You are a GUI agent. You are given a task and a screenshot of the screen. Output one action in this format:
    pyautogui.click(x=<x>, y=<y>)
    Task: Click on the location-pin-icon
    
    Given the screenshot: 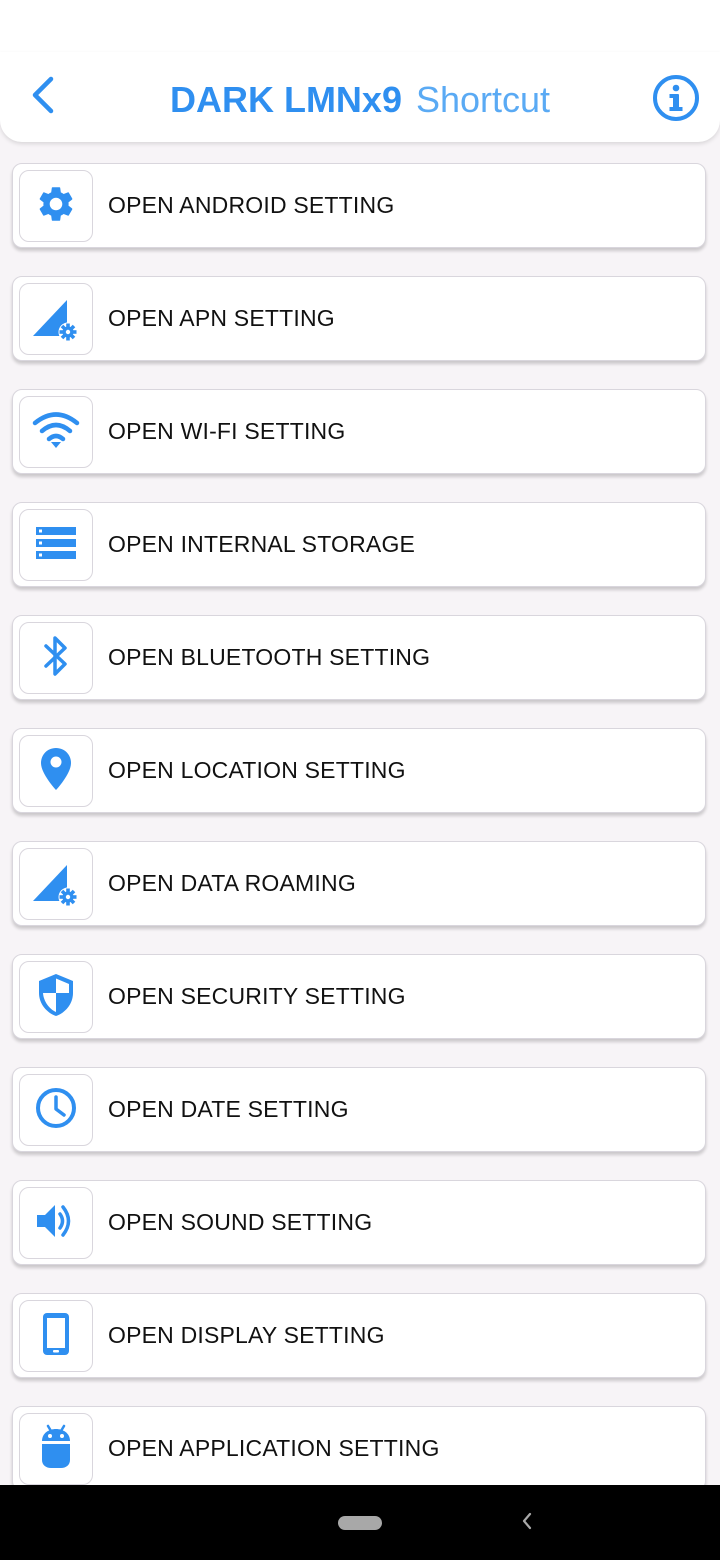 What is the action you would take?
    pyautogui.click(x=56, y=771)
    